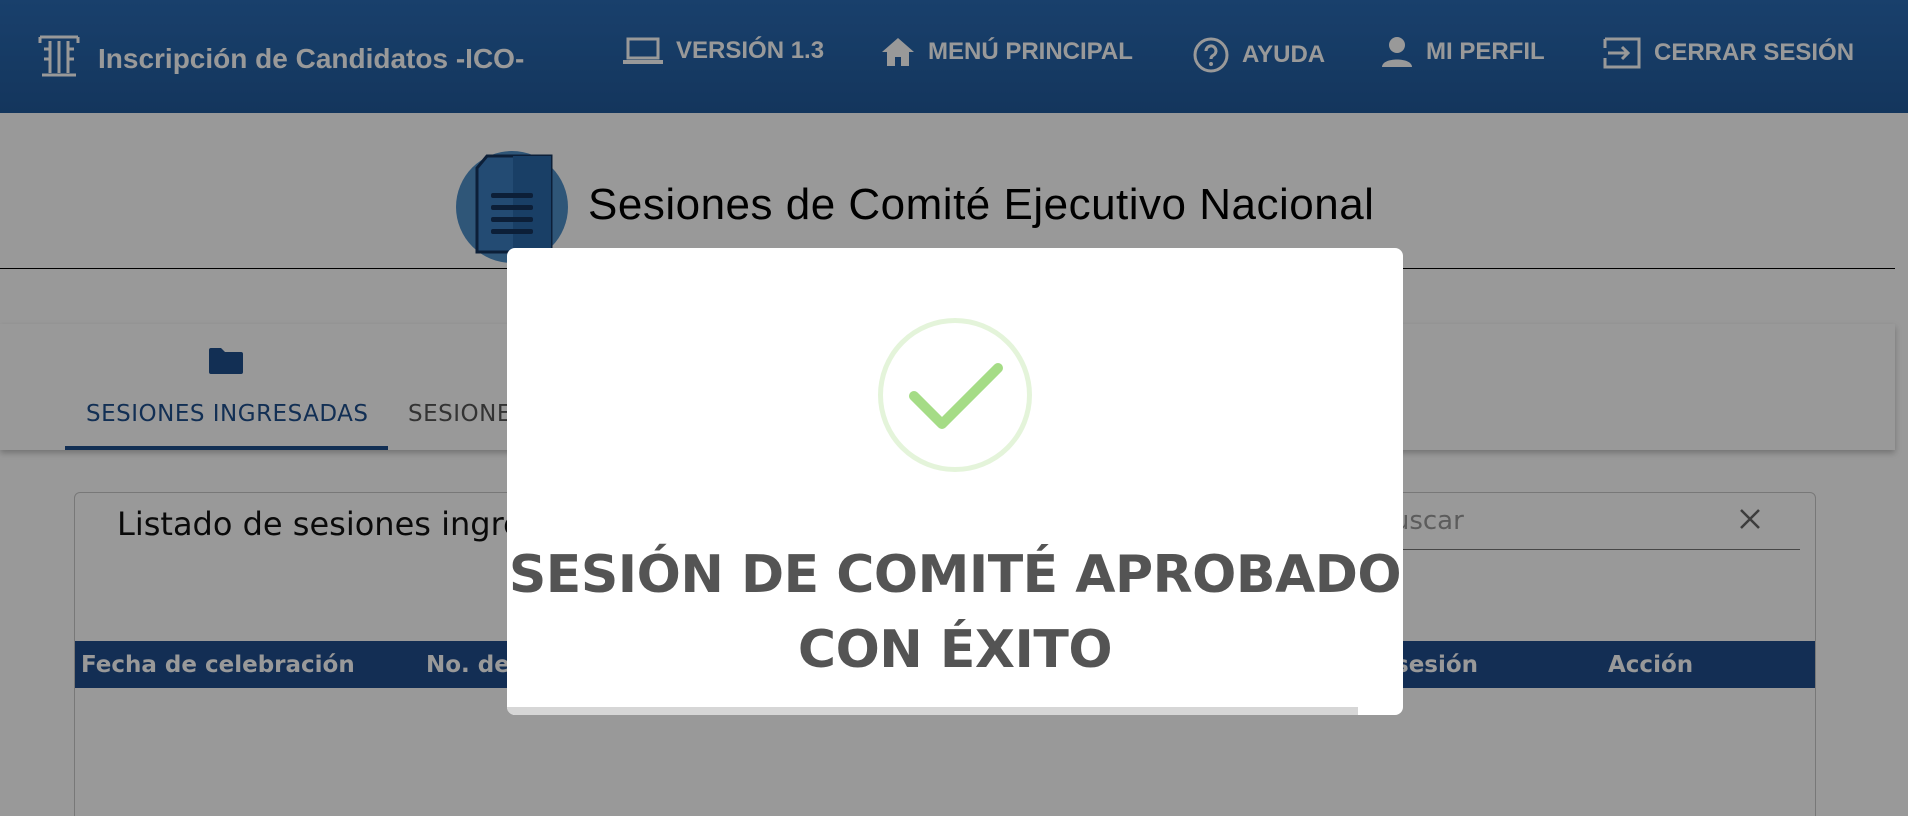  What do you see at coordinates (955, 613) in the screenshot?
I see `dialog-message: SESIÓN DE COMITÉ APROBADO CON ÉXITO` at bounding box center [955, 613].